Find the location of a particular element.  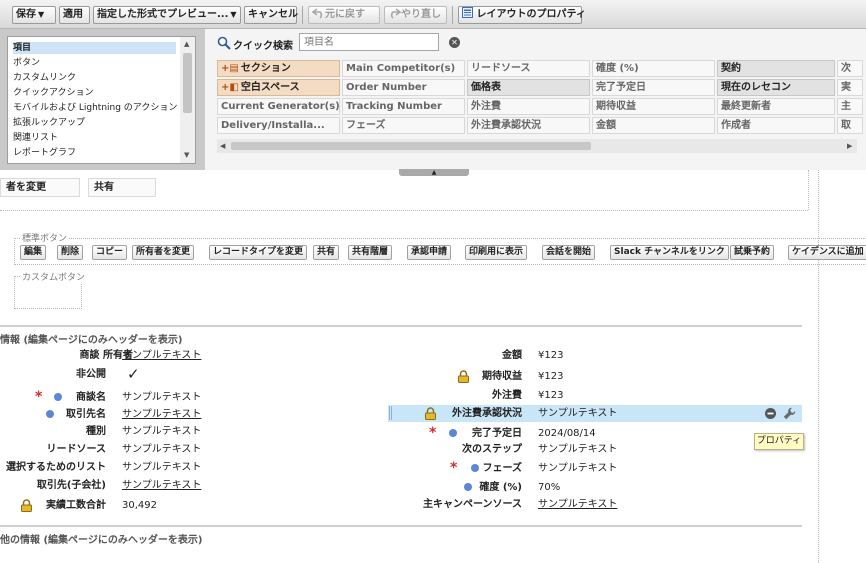

palette-field: 契約 is located at coordinates (776, 68).